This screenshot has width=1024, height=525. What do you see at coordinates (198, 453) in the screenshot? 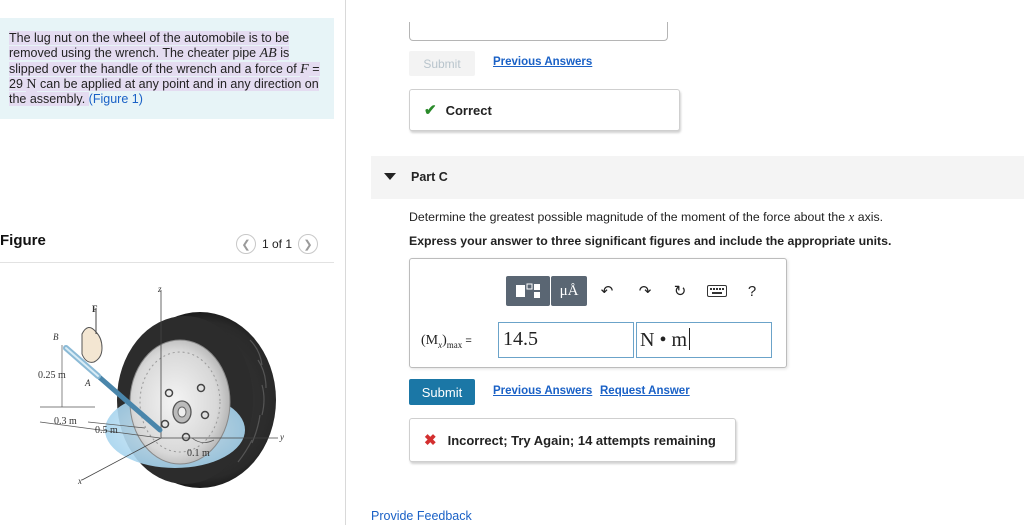
I see `label-d4: 0.1 m` at bounding box center [198, 453].